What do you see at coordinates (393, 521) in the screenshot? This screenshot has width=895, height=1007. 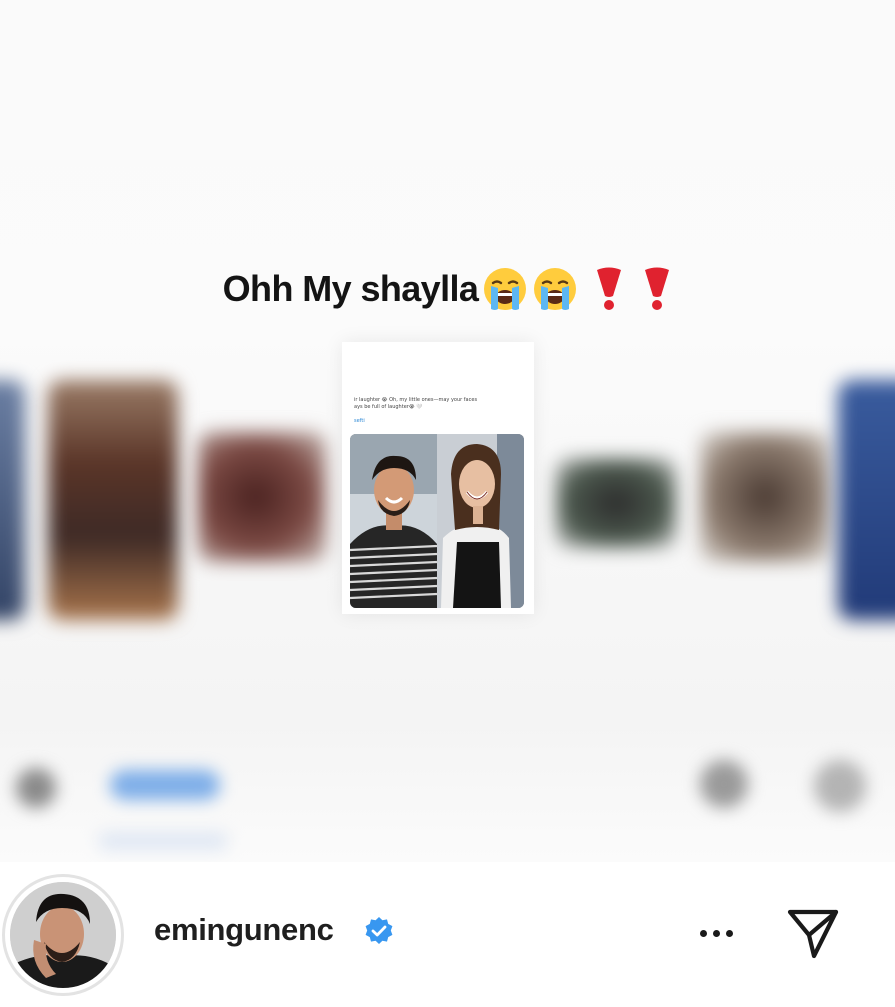 I see `photo-left-man` at bounding box center [393, 521].